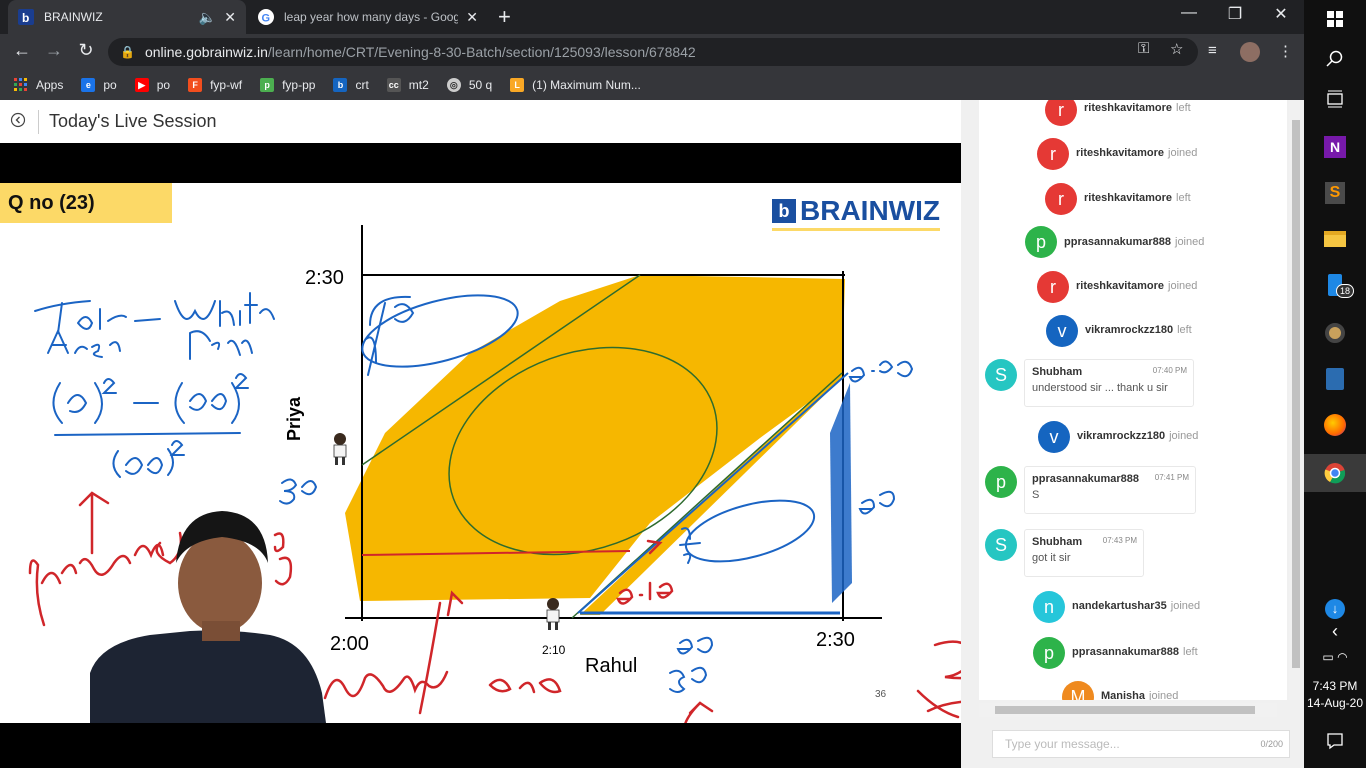 The width and height of the screenshot is (1366, 768). Describe the element at coordinates (517, 85) in the screenshot. I see `leetcode-icon: L` at that location.